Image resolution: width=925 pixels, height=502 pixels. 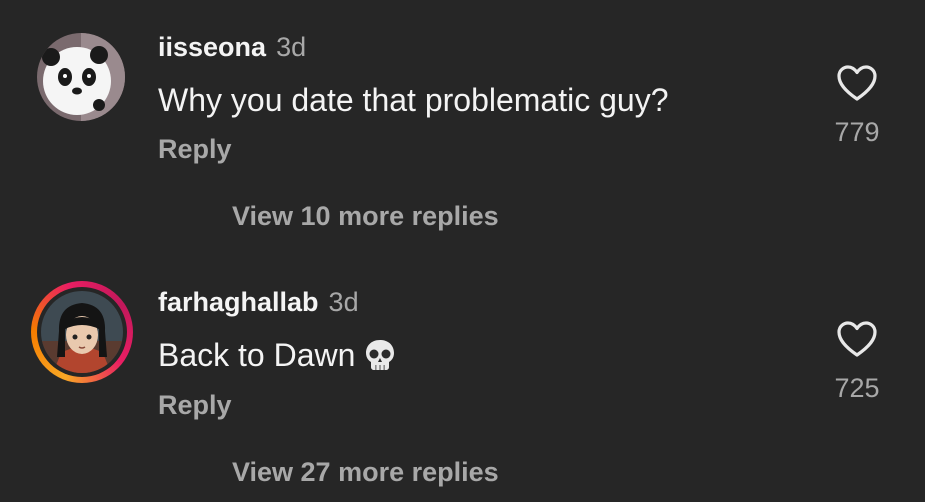 I want to click on panda-avatar-icon, so click(x=81, y=77).